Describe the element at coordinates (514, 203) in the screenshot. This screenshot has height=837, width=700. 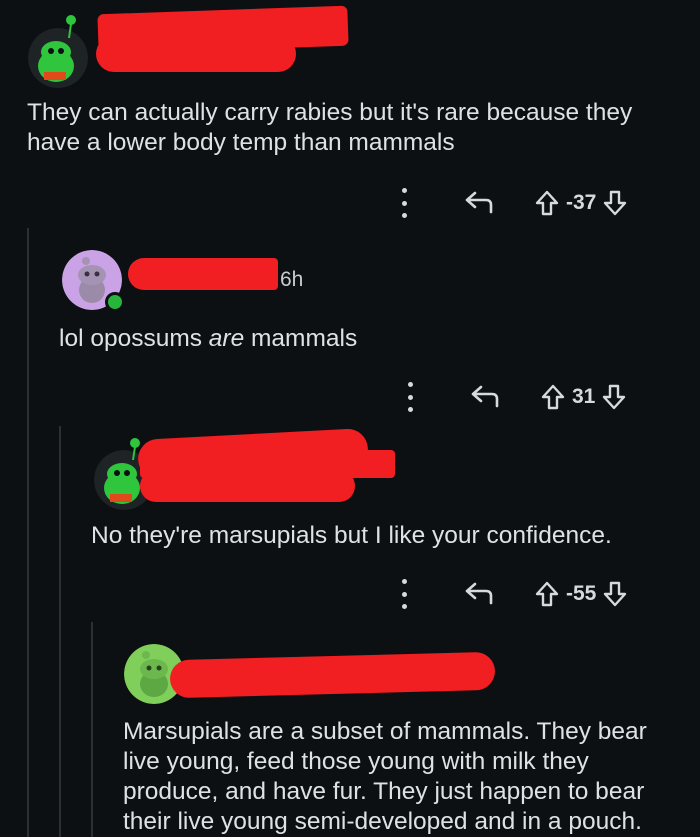
I see `comment-actions: -37` at that location.